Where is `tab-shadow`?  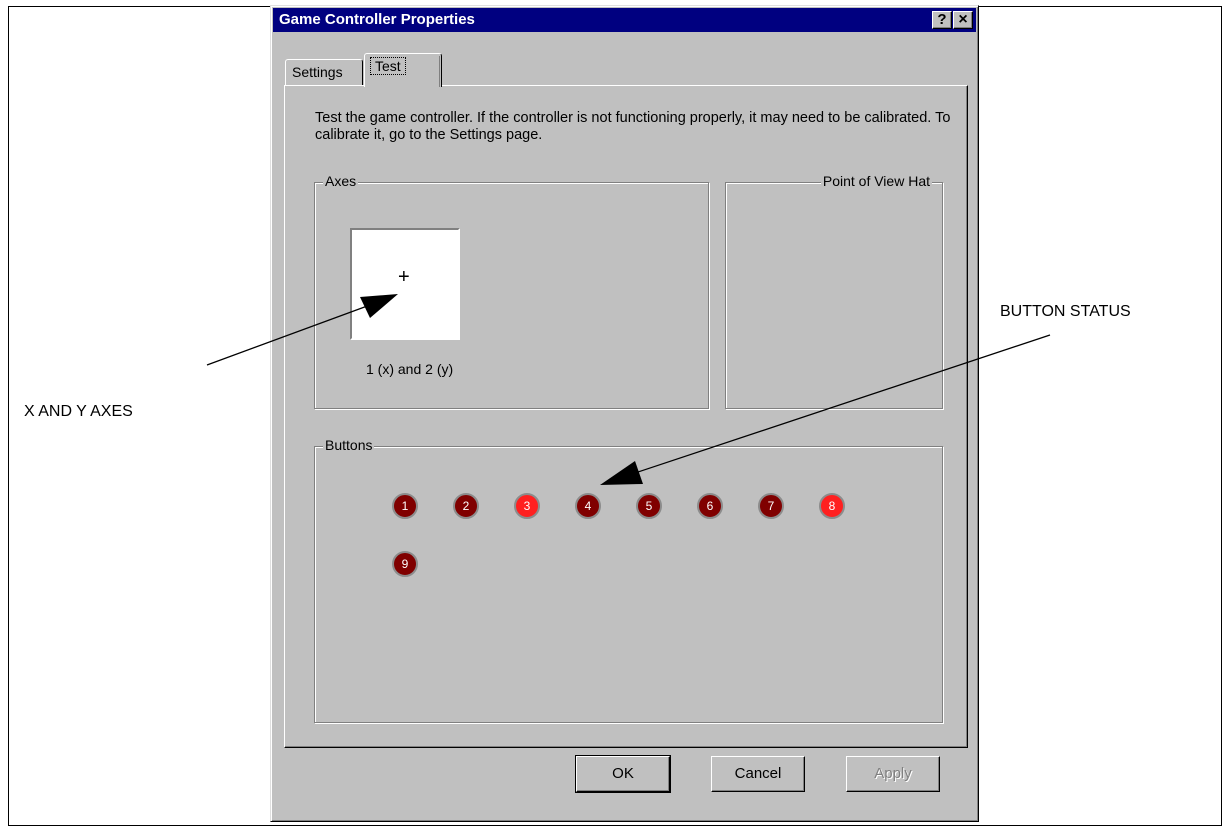
tab-shadow is located at coordinates (439, 71).